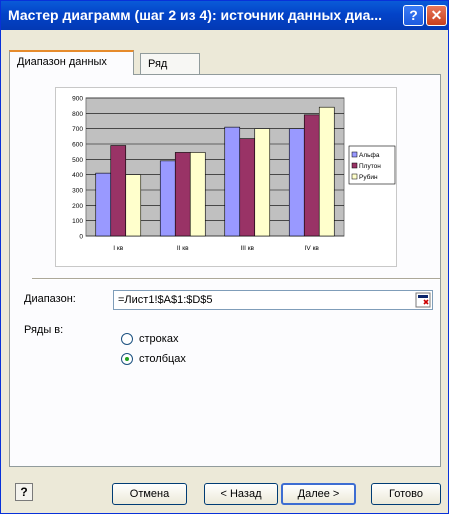  I want to click on y-tick-label: 700, so click(77, 129).